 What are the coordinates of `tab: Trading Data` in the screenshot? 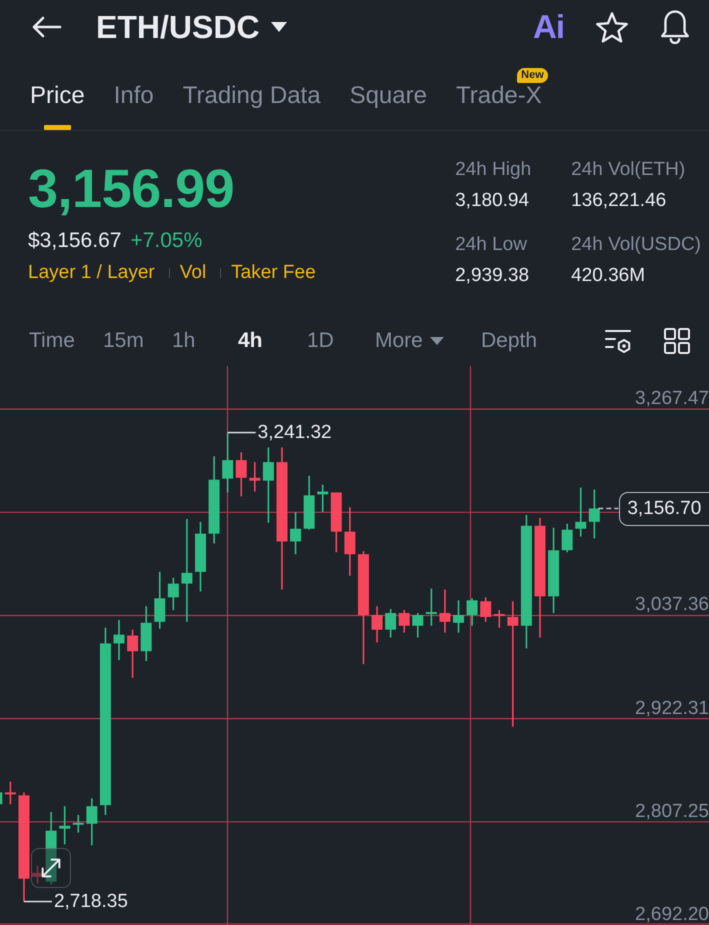 It's located at (251, 107).